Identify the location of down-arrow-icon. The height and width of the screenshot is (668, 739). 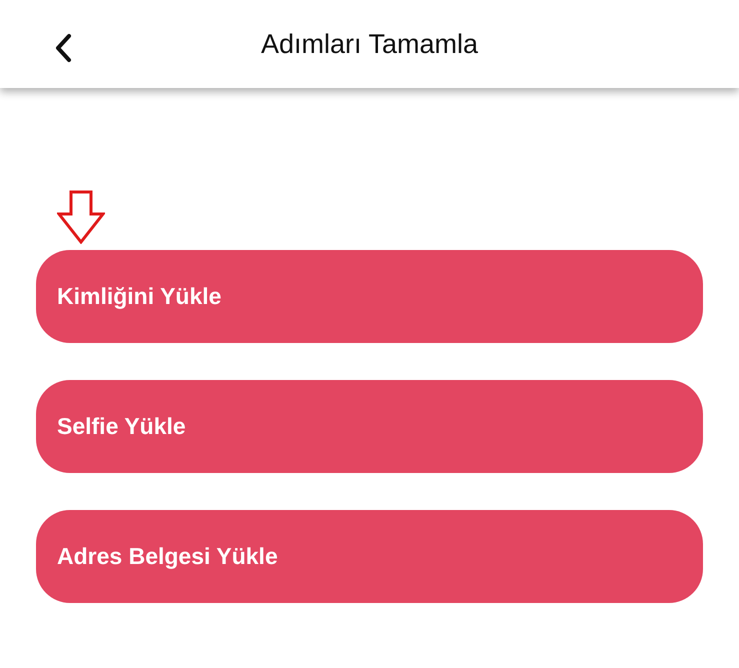
(81, 217).